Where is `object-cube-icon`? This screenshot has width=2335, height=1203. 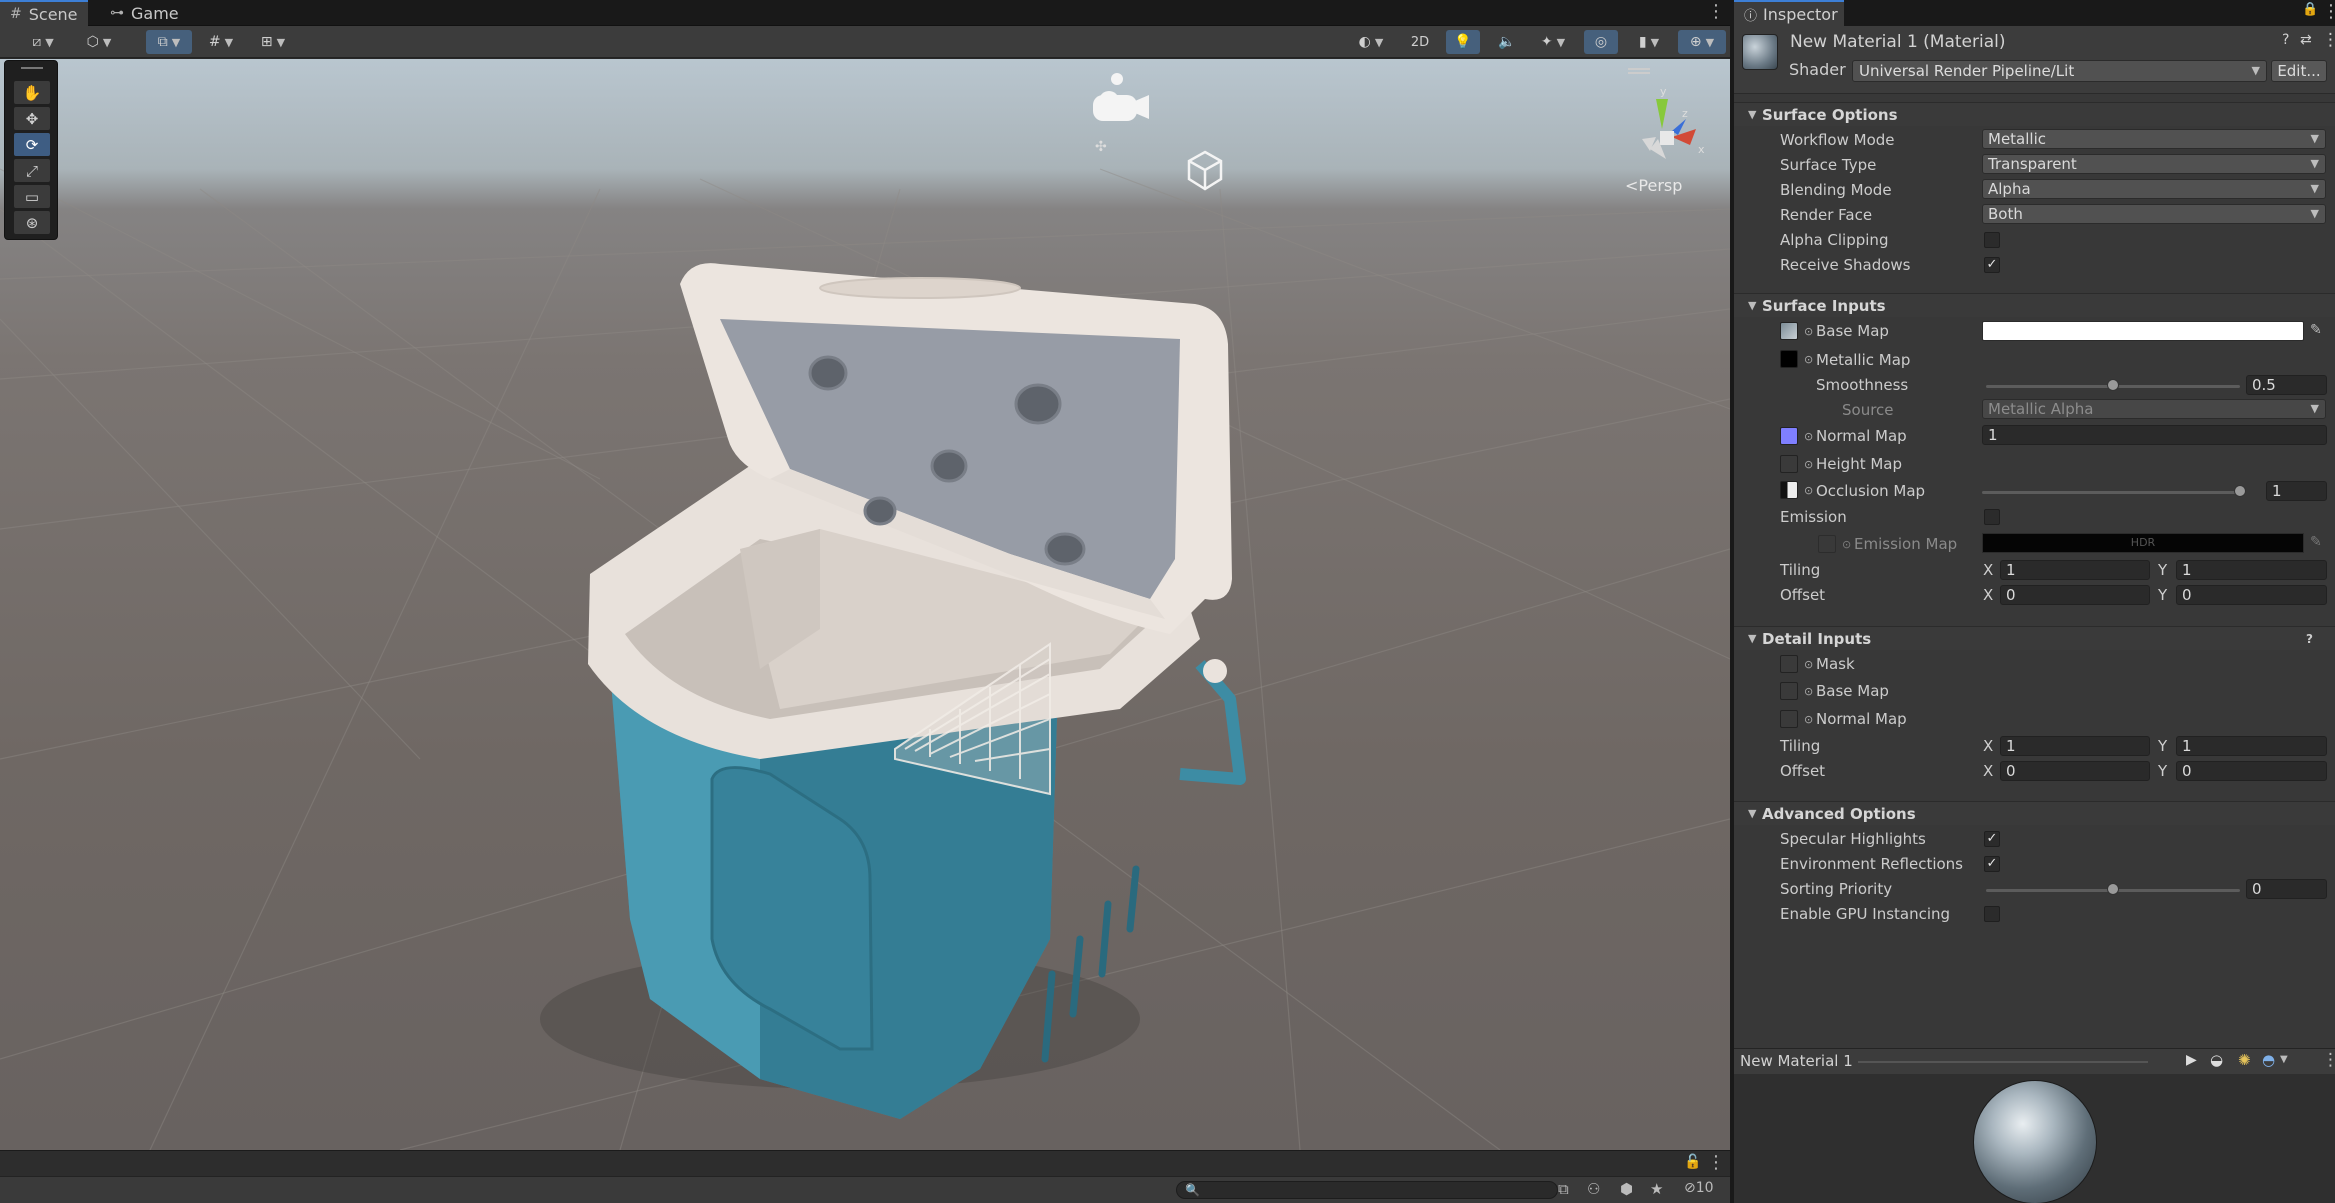 object-cube-icon is located at coordinates (1205, 171).